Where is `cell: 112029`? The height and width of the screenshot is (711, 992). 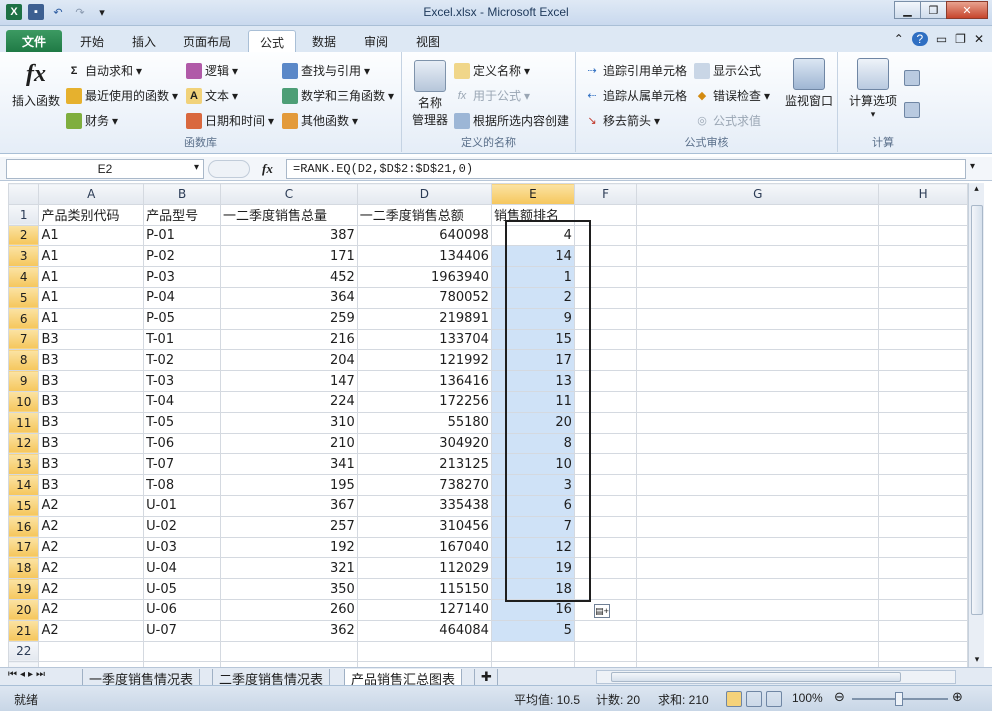
cell: 112029 is located at coordinates (424, 568).